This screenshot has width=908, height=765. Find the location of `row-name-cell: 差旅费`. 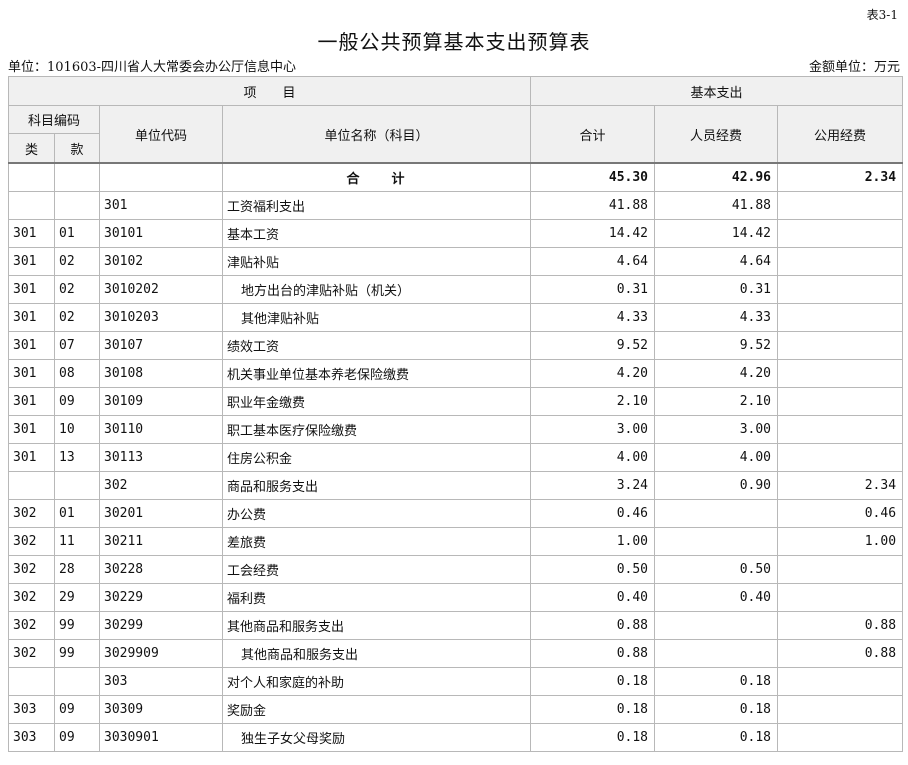

row-name-cell: 差旅费 is located at coordinates (376, 541).